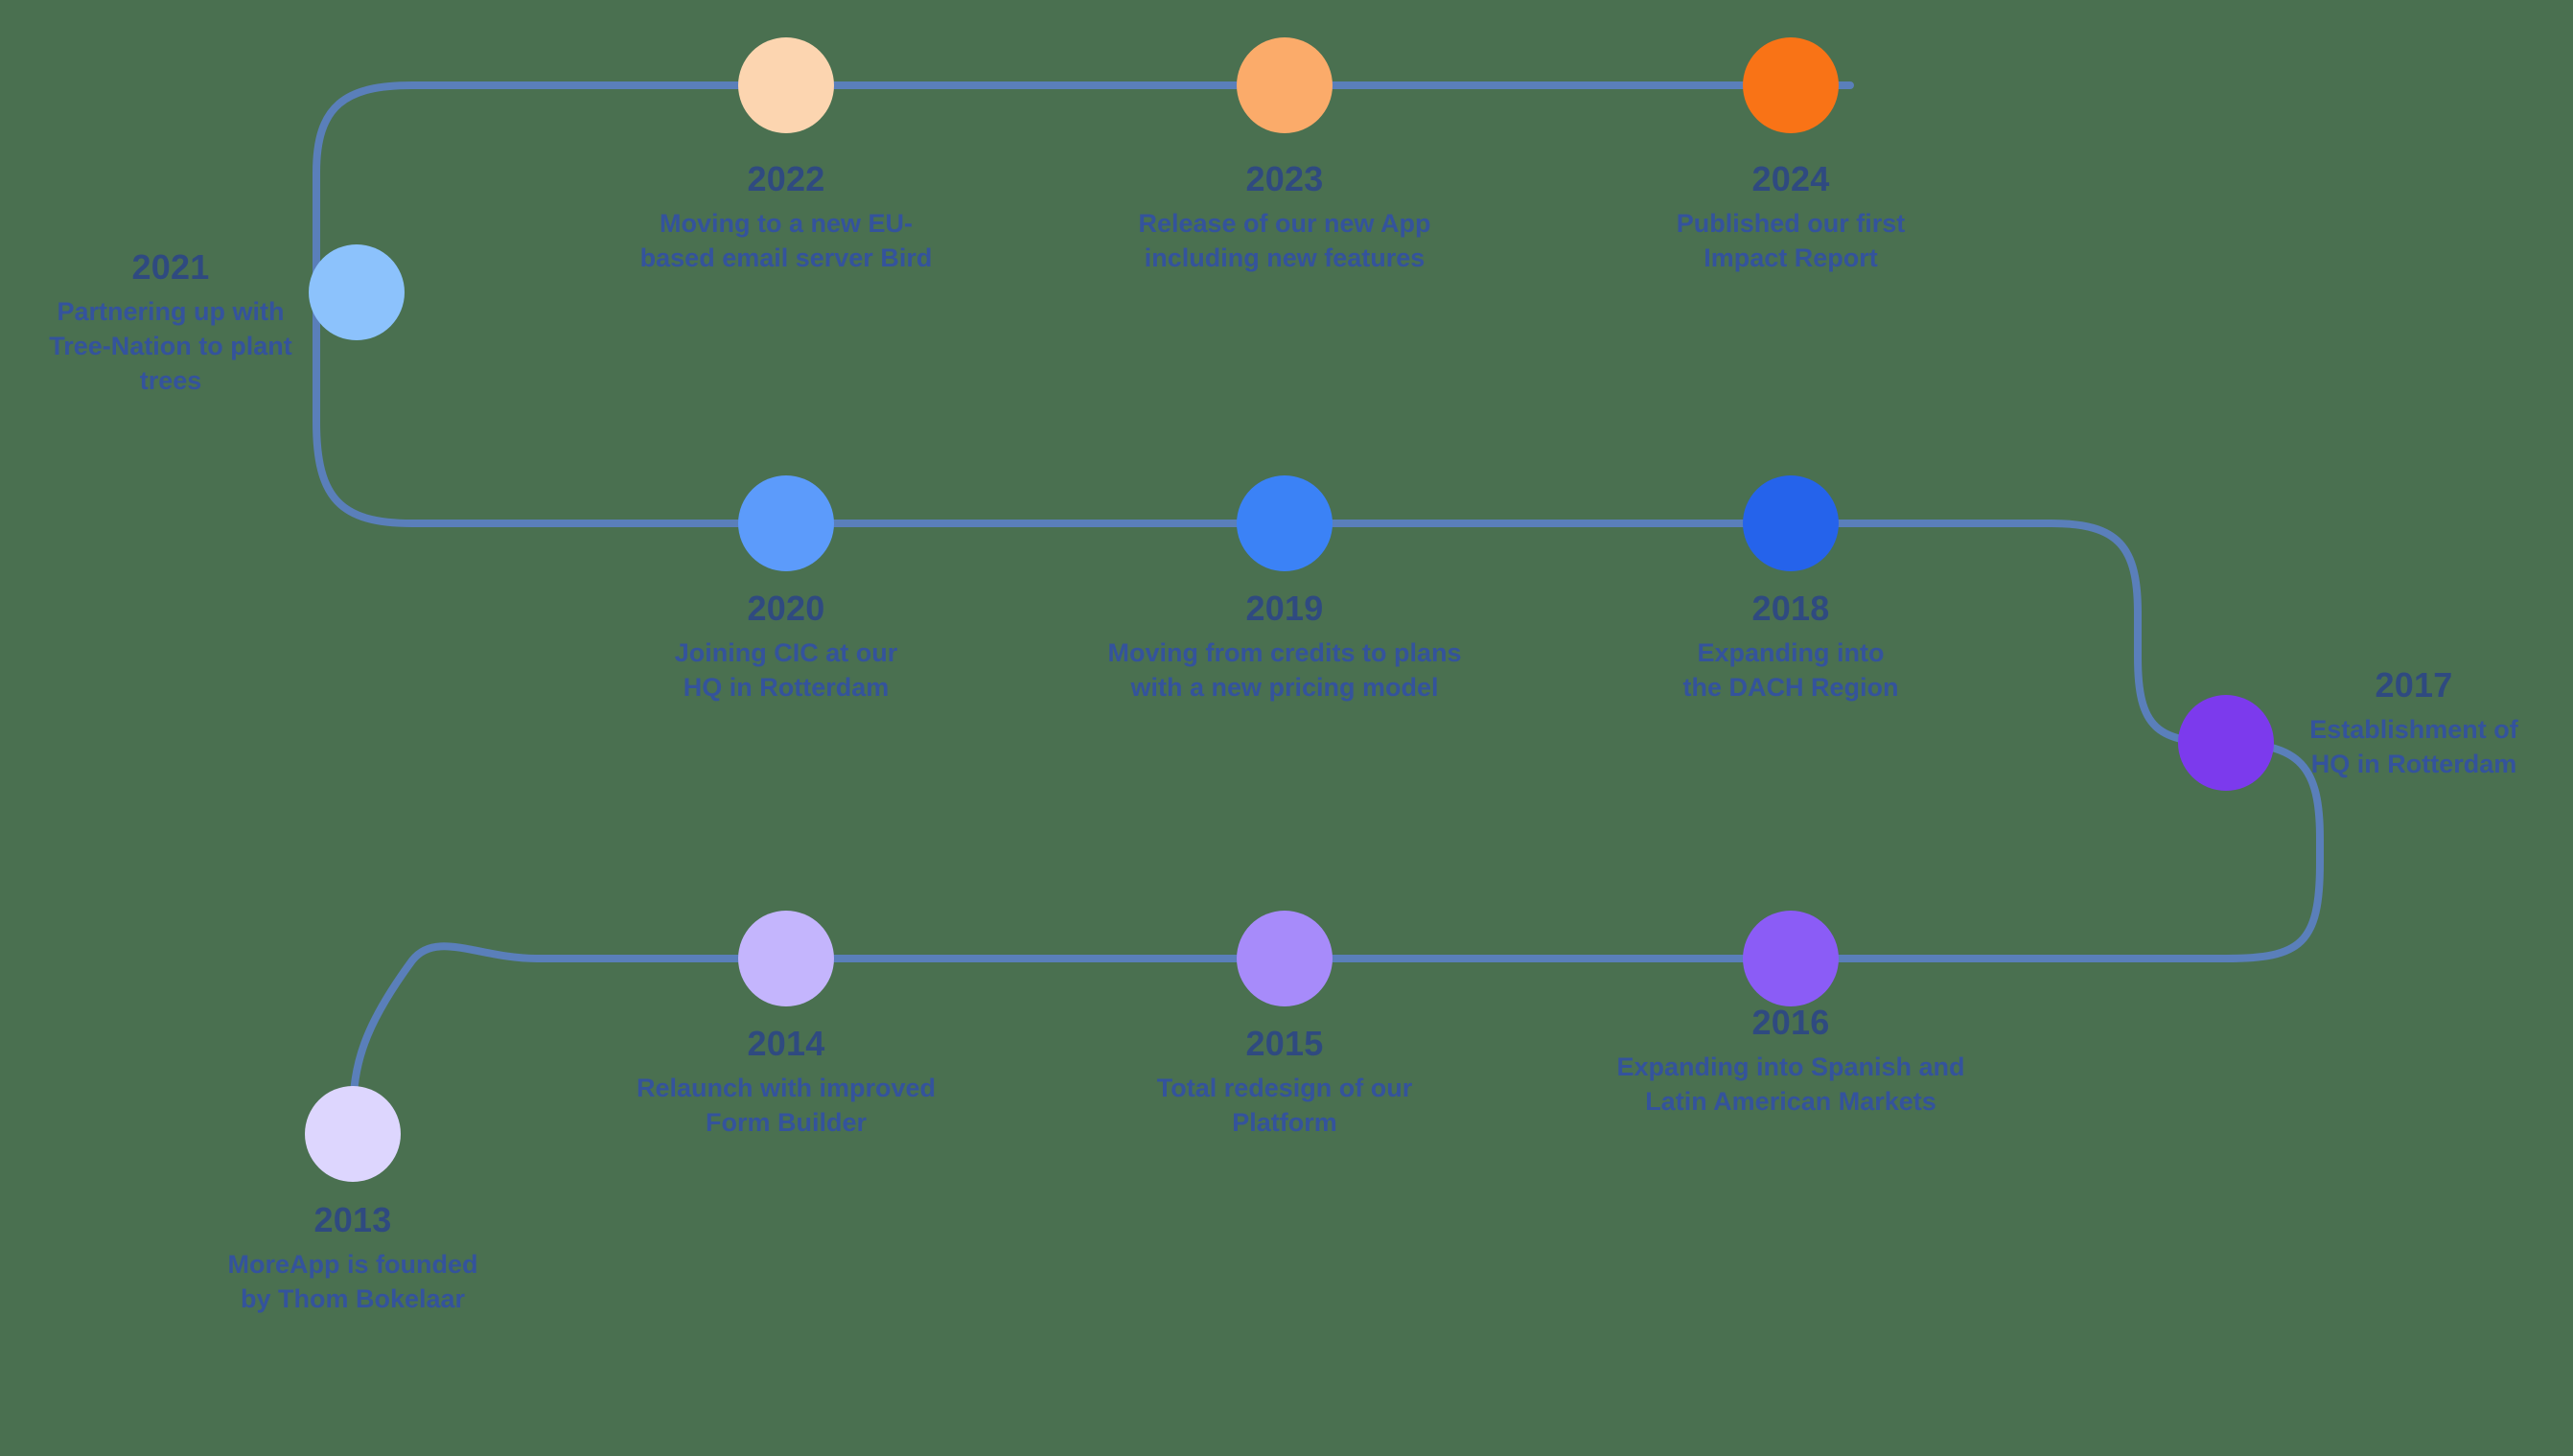 The width and height of the screenshot is (2573, 1456). What do you see at coordinates (1790, 670) in the screenshot?
I see `milestone-description-2018: Expanding into the DACH Region` at bounding box center [1790, 670].